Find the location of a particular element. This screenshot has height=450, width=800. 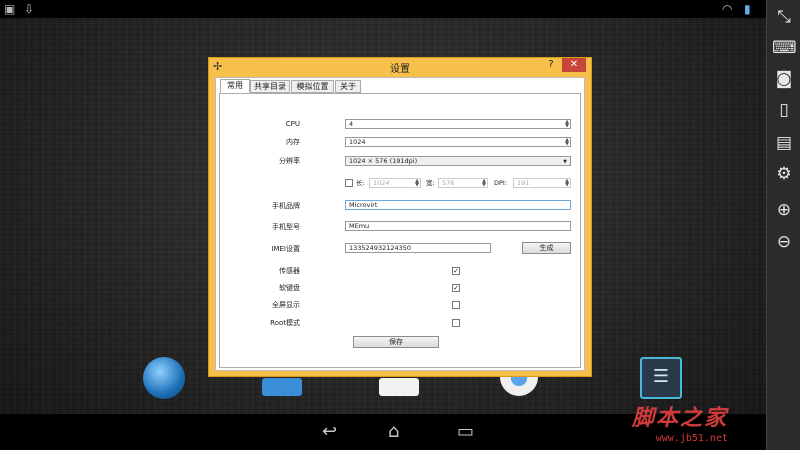

volume-up-icon: ⊕ is located at coordinates (784, 210).